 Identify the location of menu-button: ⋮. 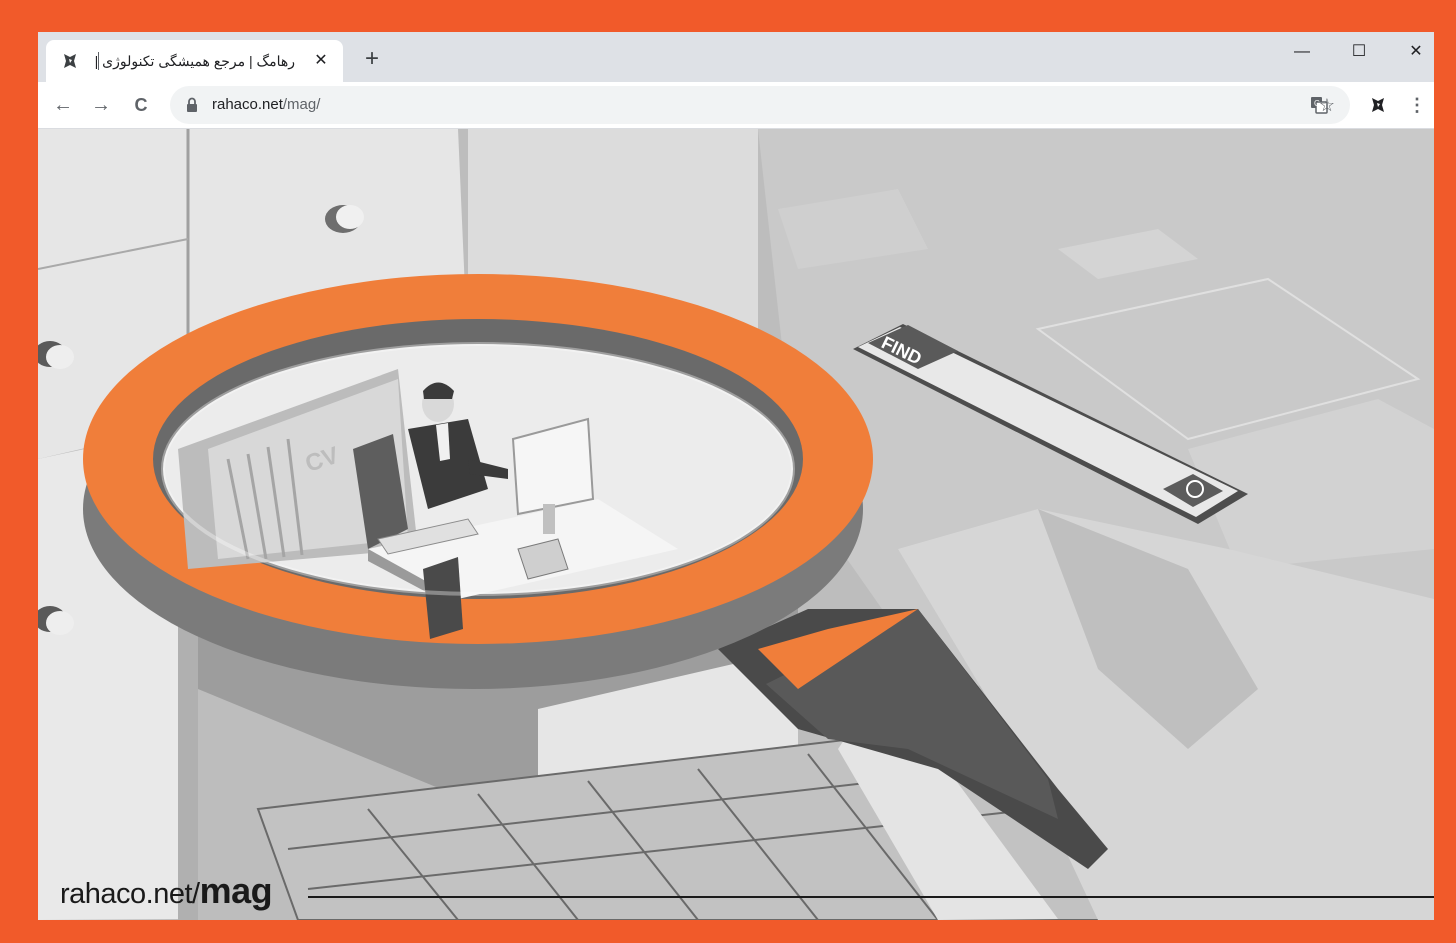
(1417, 105).